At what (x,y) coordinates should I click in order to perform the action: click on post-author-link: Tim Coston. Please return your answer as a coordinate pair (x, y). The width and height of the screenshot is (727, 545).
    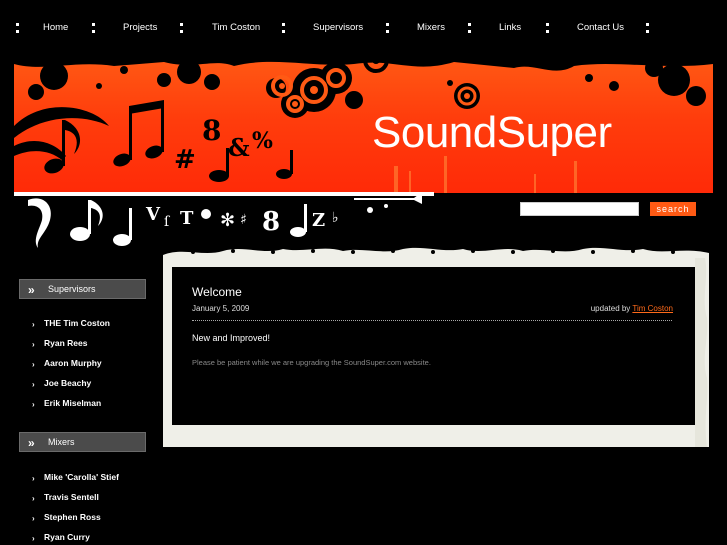
    Looking at the image, I should click on (652, 308).